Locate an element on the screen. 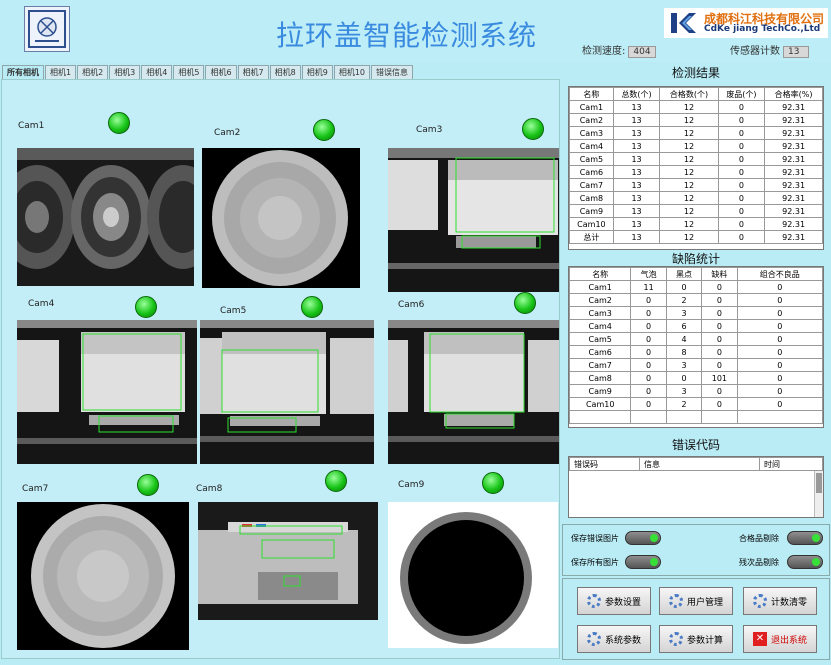 Image resolution: width=831 pixels, height=665 pixels. table-row: Cam8 13 12 0 92.31 is located at coordinates (696, 198).